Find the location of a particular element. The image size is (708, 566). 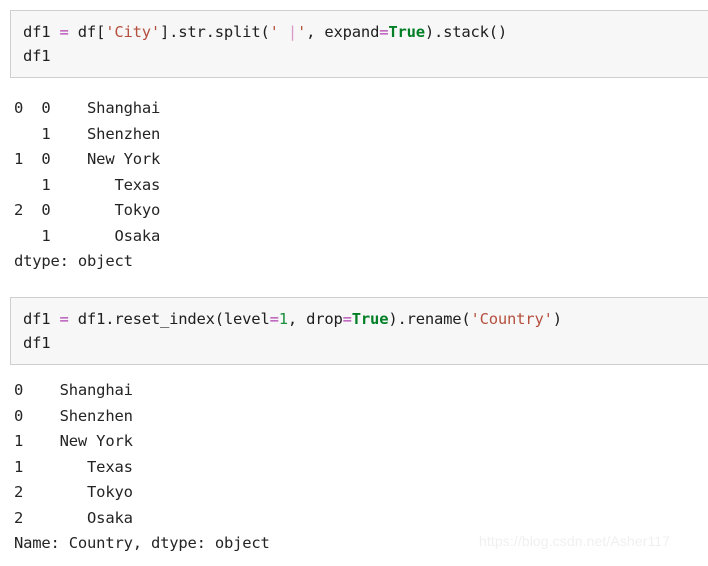

output-line: 2 0 Tokyo is located at coordinates (87, 210).